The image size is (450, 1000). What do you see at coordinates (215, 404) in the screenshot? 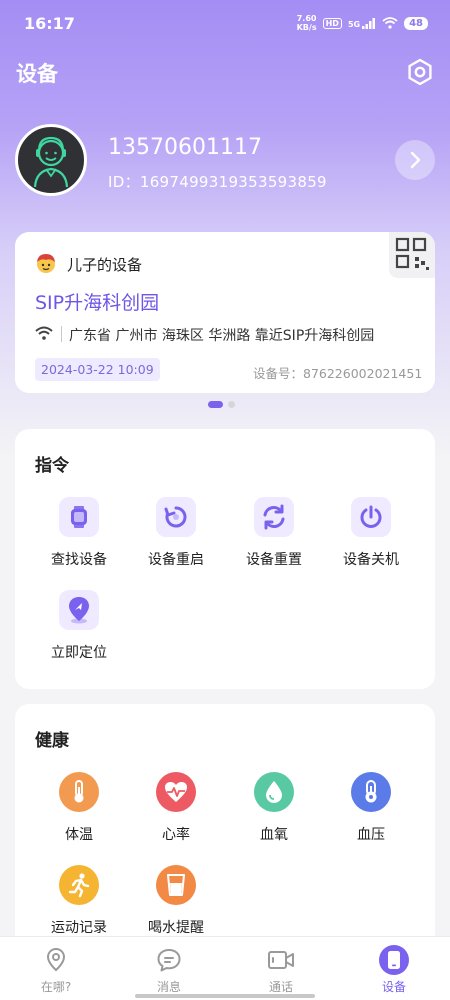
I see `carousel-dot-active` at bounding box center [215, 404].